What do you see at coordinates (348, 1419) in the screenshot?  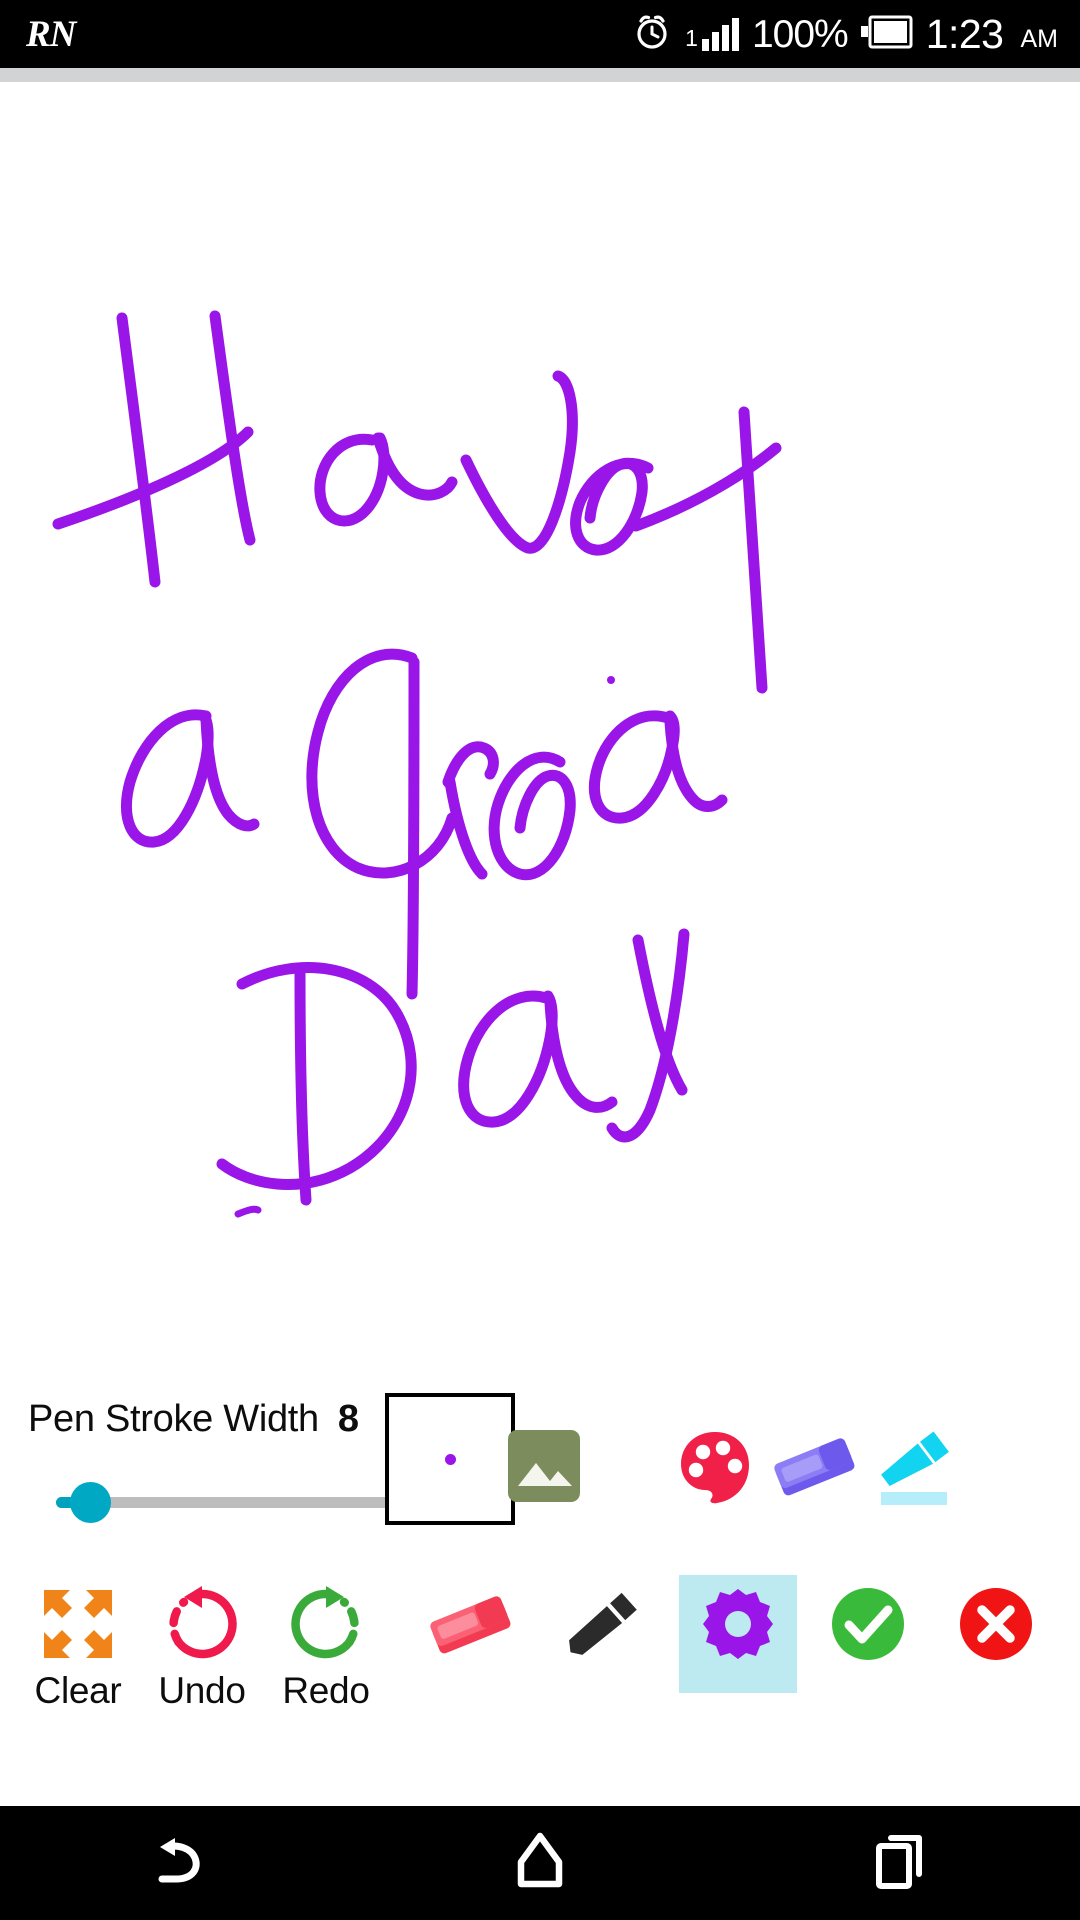 I see `stroke-width-value: 8` at bounding box center [348, 1419].